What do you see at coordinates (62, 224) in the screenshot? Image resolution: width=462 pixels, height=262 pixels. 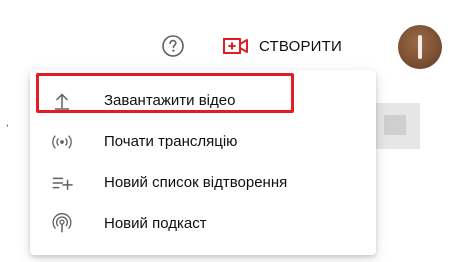 I see `podcast-icon` at bounding box center [62, 224].